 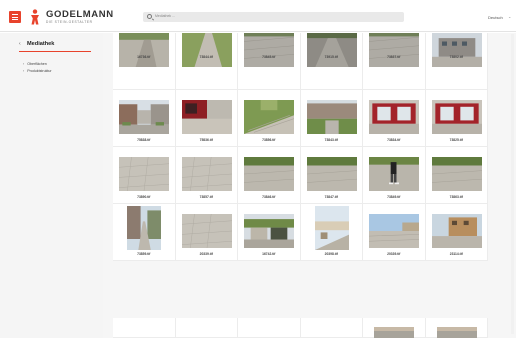 I want to click on media-filename: 73857.tif, so click(x=206, y=197).